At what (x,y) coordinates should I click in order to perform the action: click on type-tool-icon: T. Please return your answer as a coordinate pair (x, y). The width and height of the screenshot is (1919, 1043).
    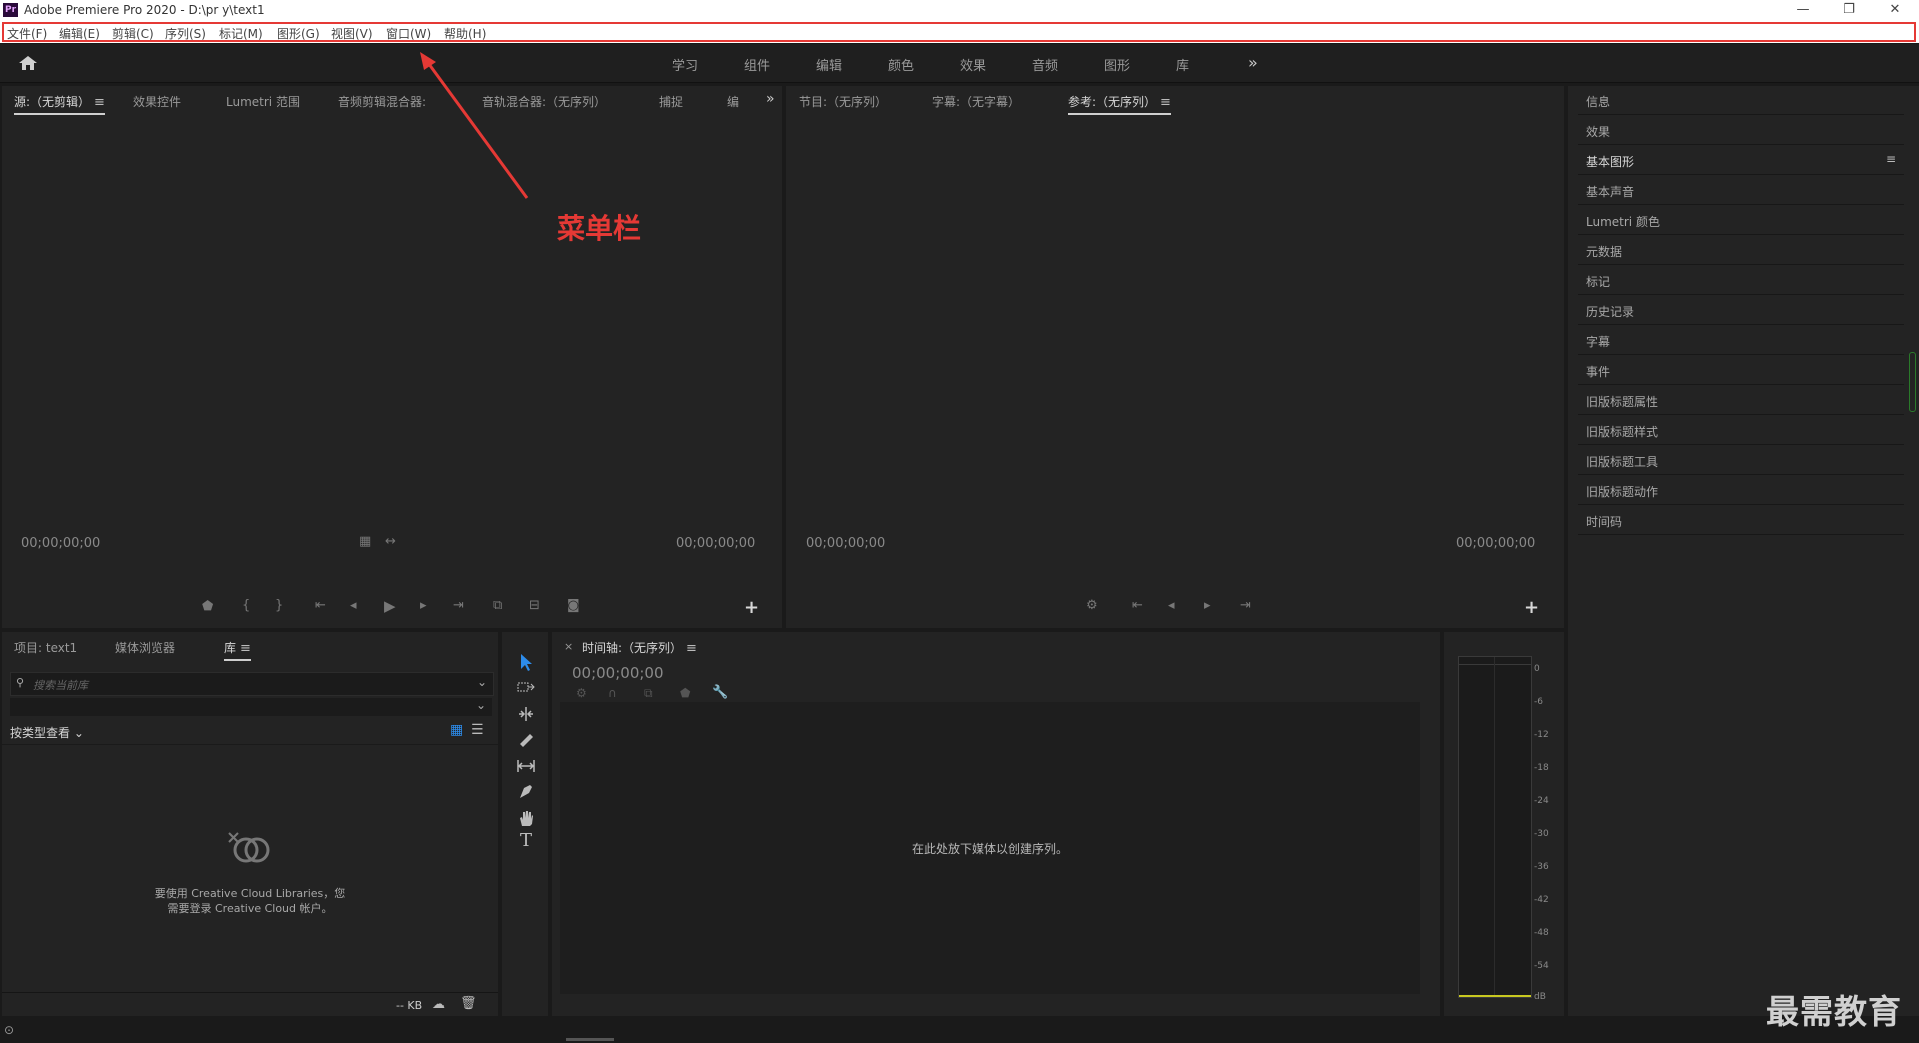
    Looking at the image, I should click on (526, 840).